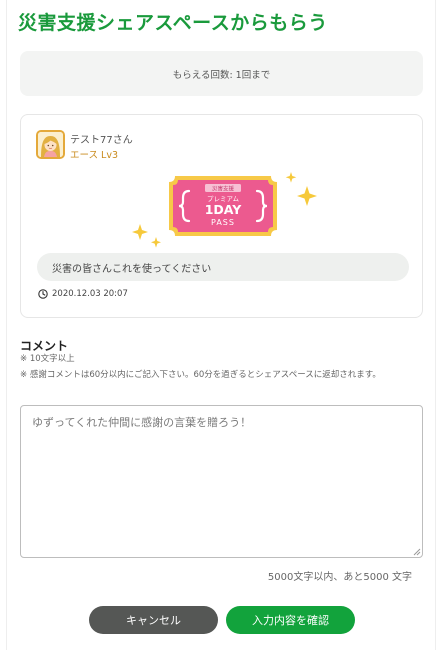  Describe the element at coordinates (339, 577) in the screenshot. I see `char-counter: 5000文字以内、あと5000 文字` at that location.